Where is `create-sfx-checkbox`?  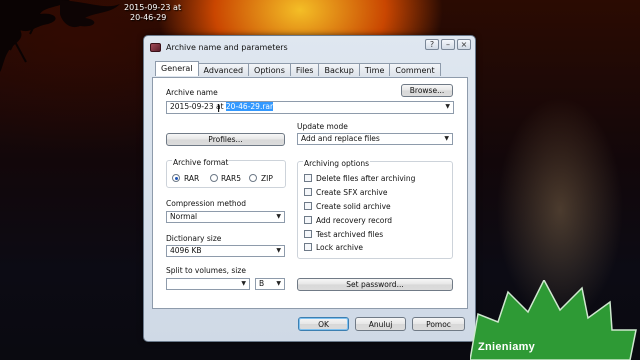 create-sfx-checkbox is located at coordinates (308, 192).